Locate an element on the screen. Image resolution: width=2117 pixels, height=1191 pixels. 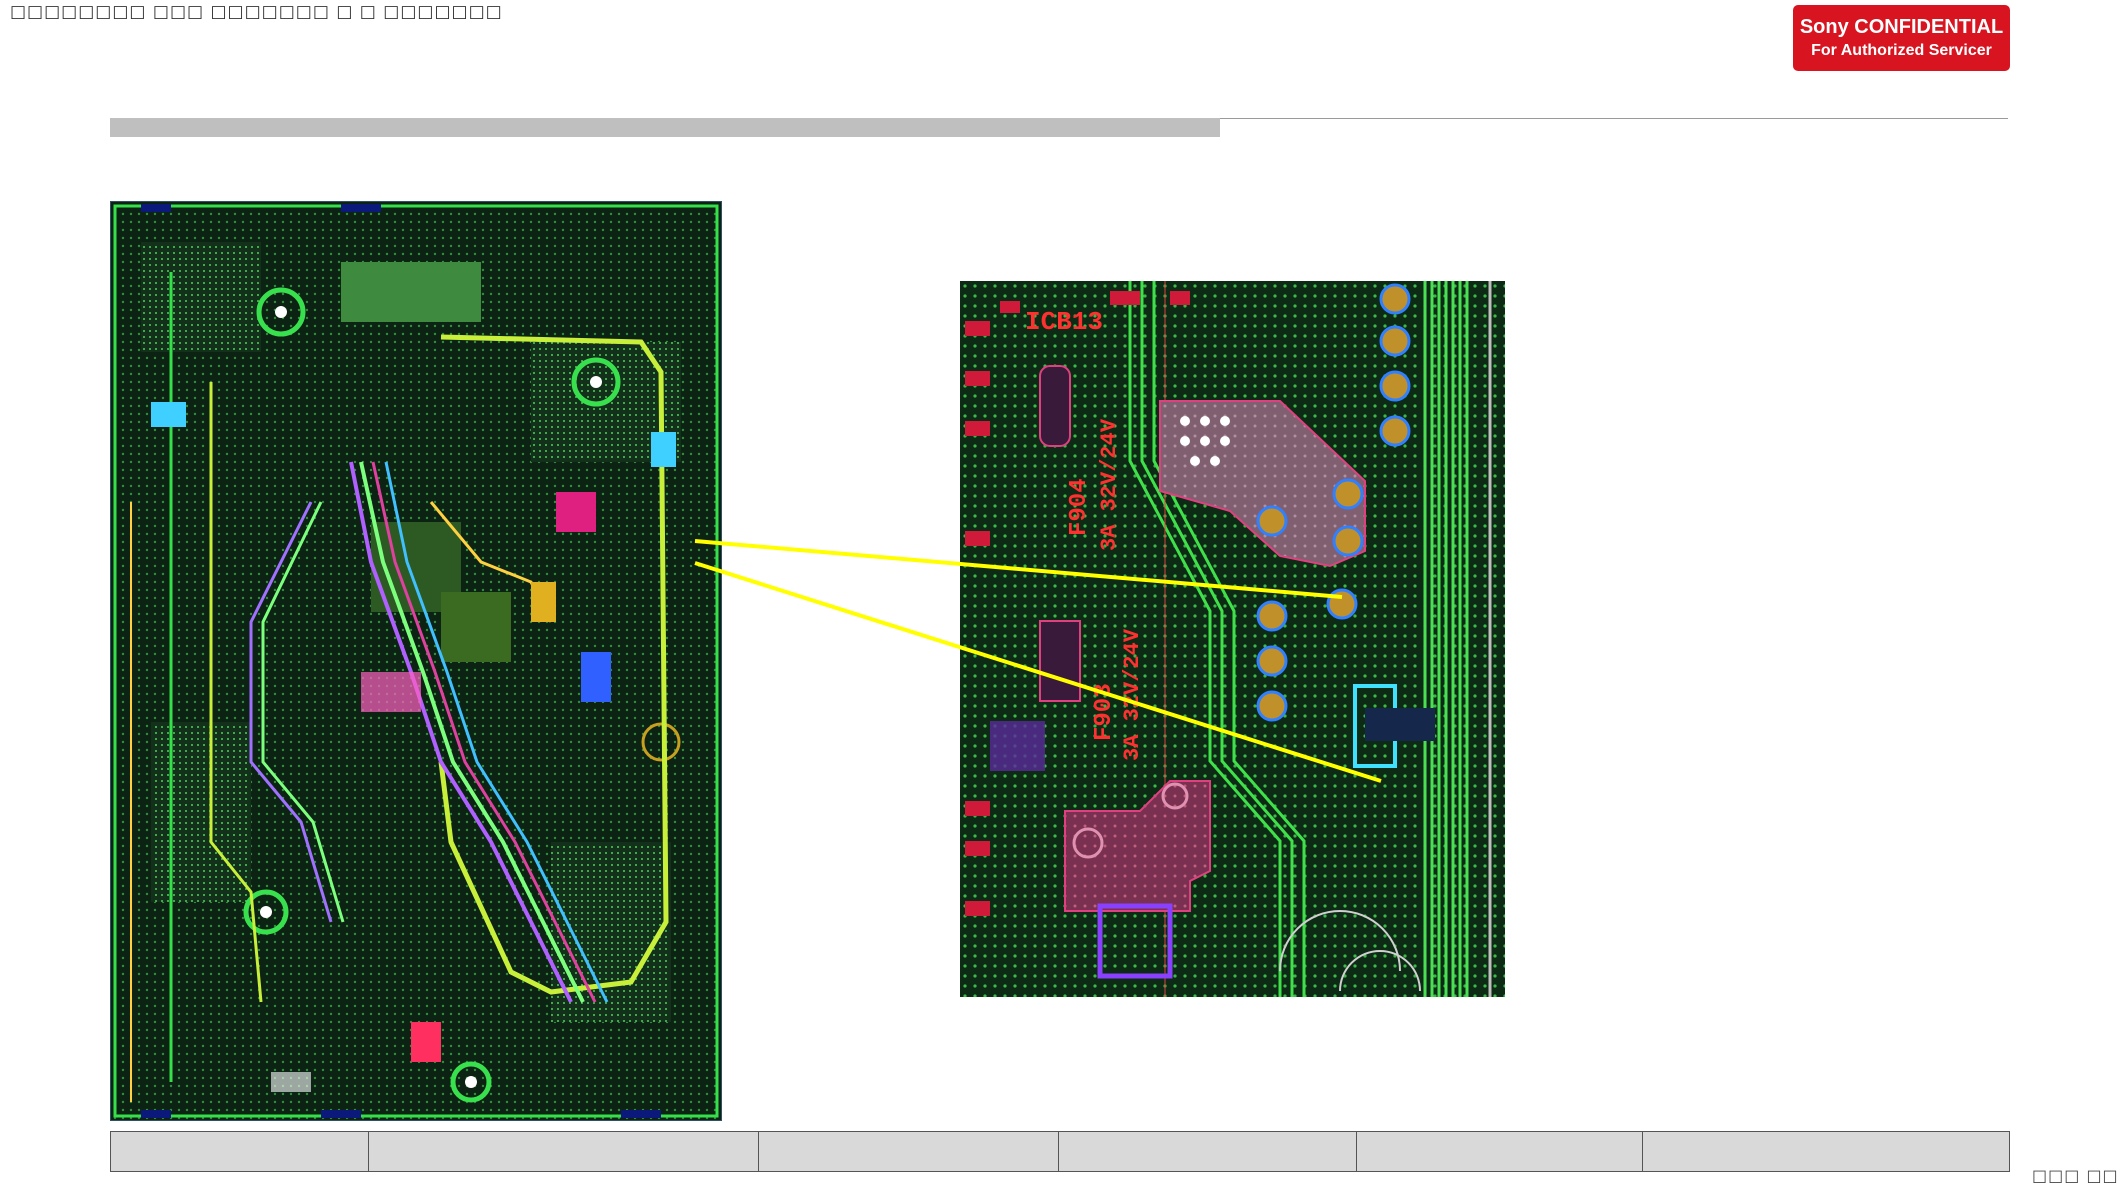
title-bar is located at coordinates (665, 127).